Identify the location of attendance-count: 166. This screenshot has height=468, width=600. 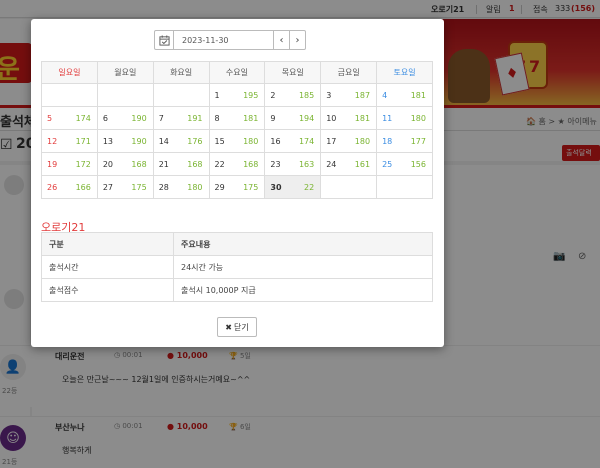
(83, 187).